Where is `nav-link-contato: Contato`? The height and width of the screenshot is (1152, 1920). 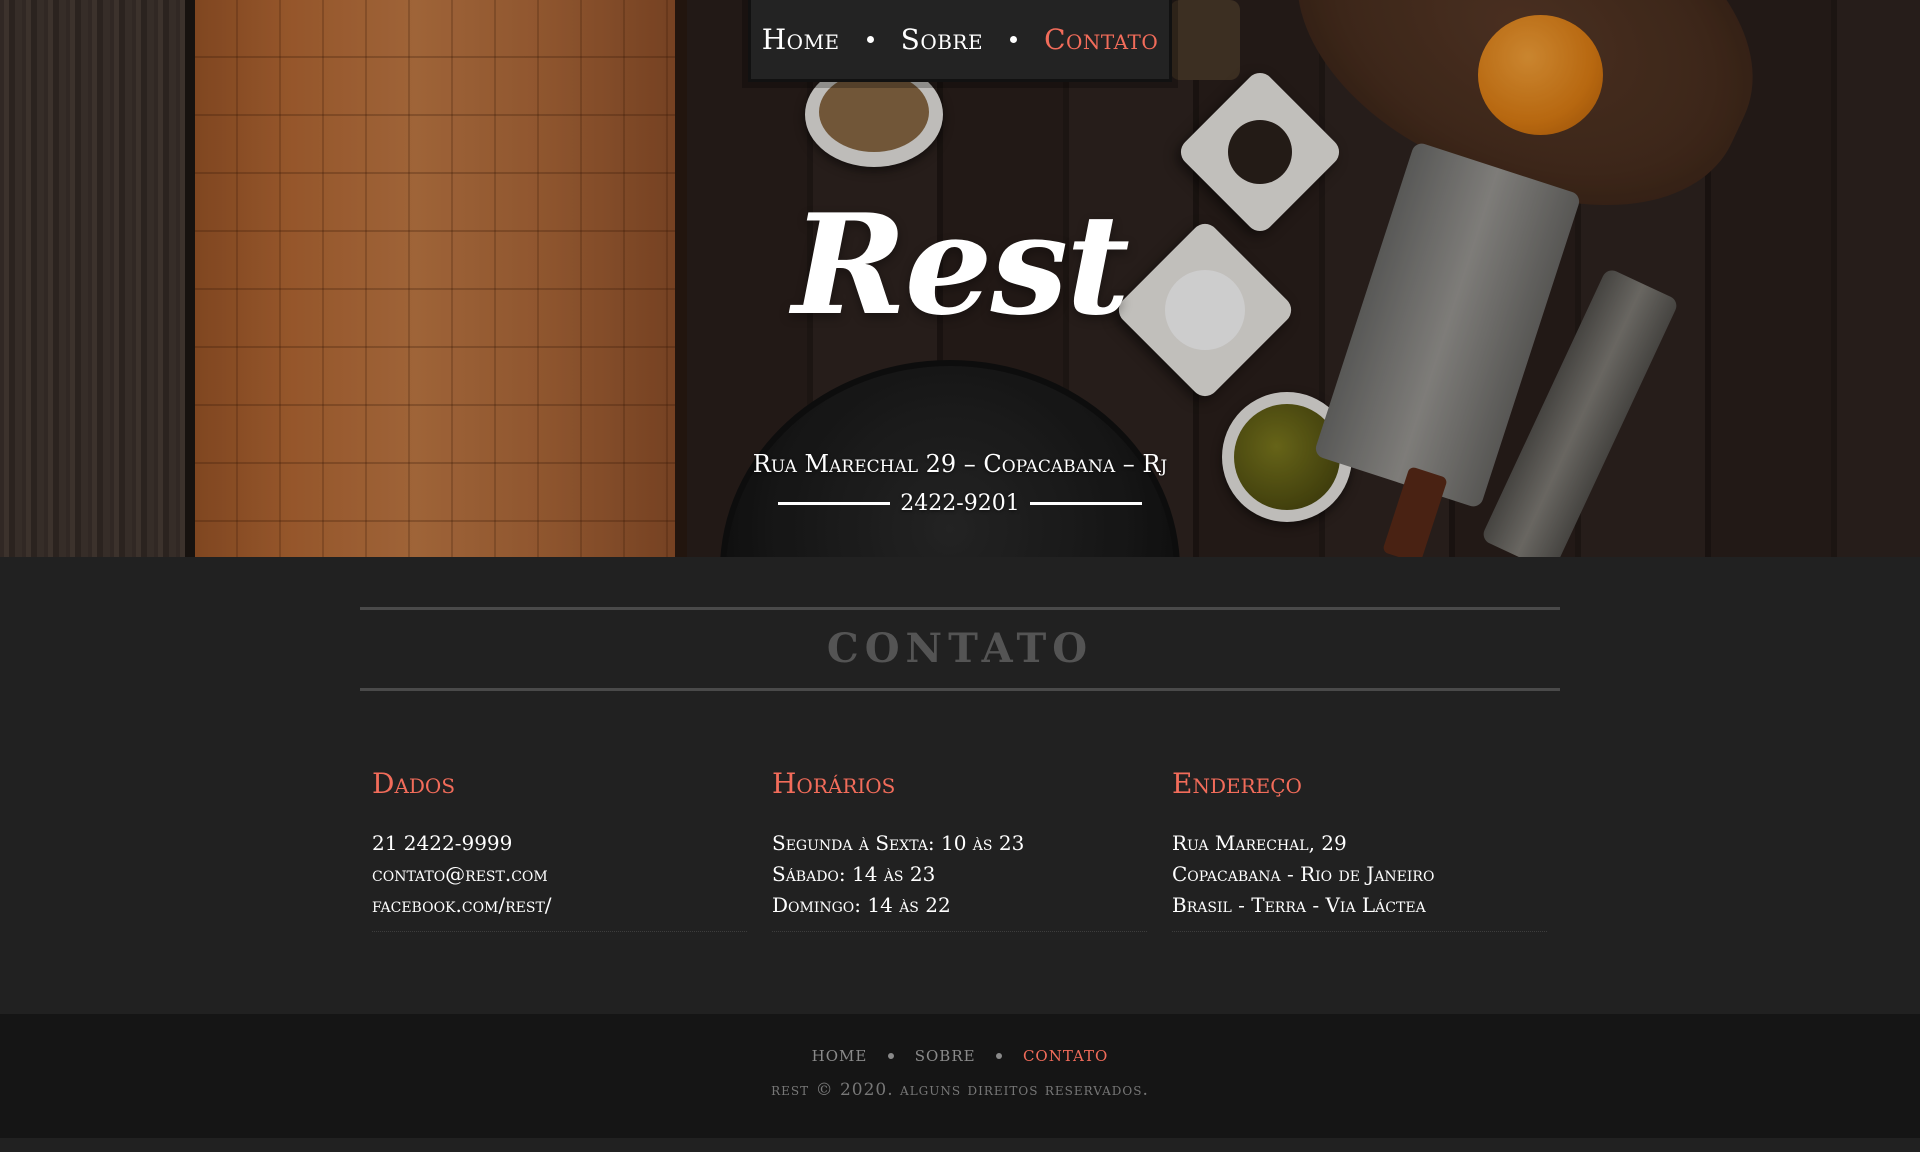
nav-link-contato: Contato is located at coordinates (1101, 39).